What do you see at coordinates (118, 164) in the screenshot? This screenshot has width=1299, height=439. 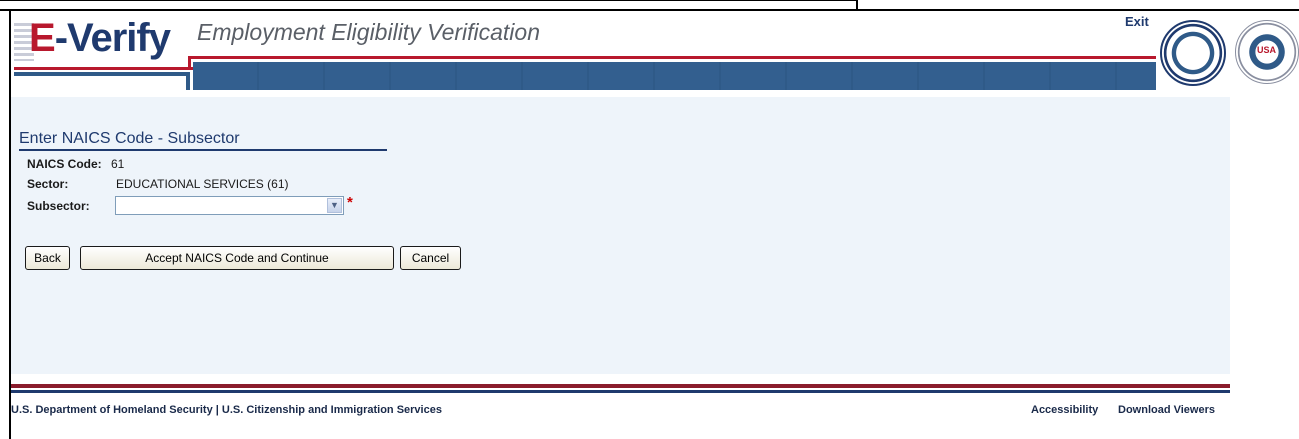 I see `naics-code-value: 61` at bounding box center [118, 164].